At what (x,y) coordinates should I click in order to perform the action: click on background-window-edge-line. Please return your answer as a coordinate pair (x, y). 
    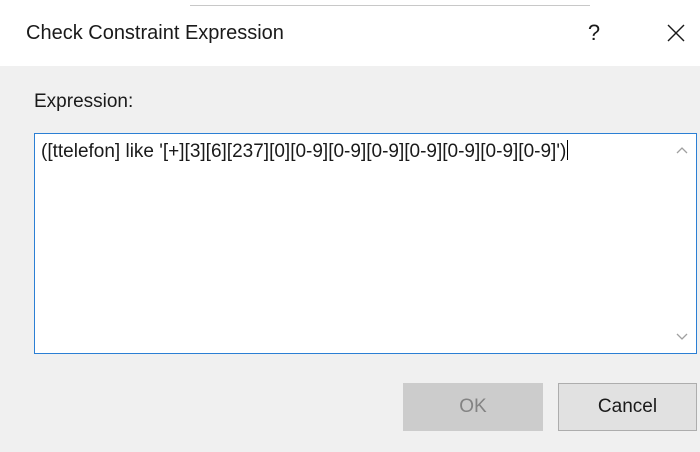
    Looking at the image, I should click on (390, 3).